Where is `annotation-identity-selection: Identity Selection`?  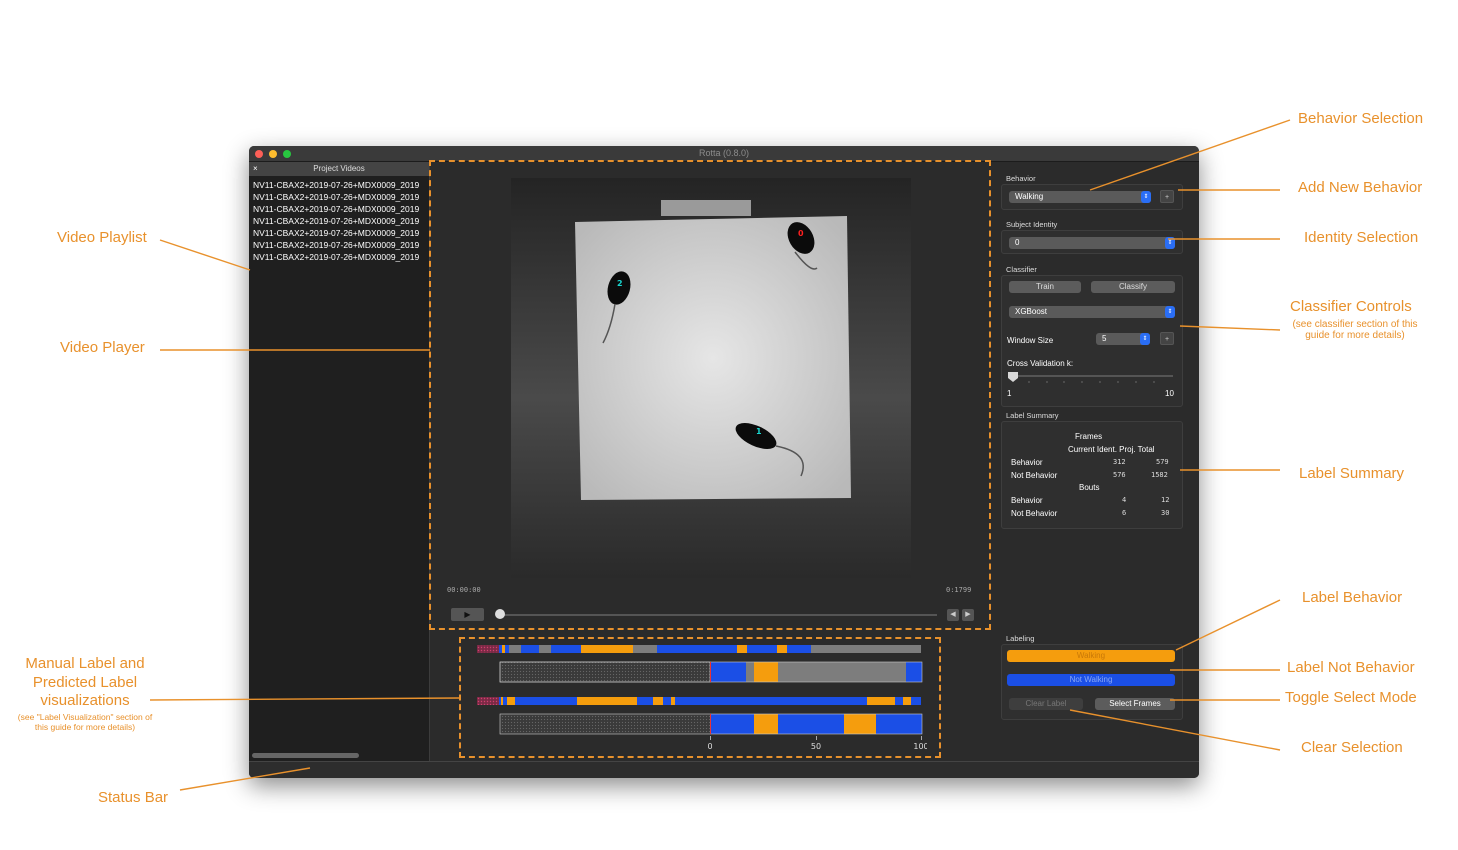 annotation-identity-selection: Identity Selection is located at coordinates (1361, 237).